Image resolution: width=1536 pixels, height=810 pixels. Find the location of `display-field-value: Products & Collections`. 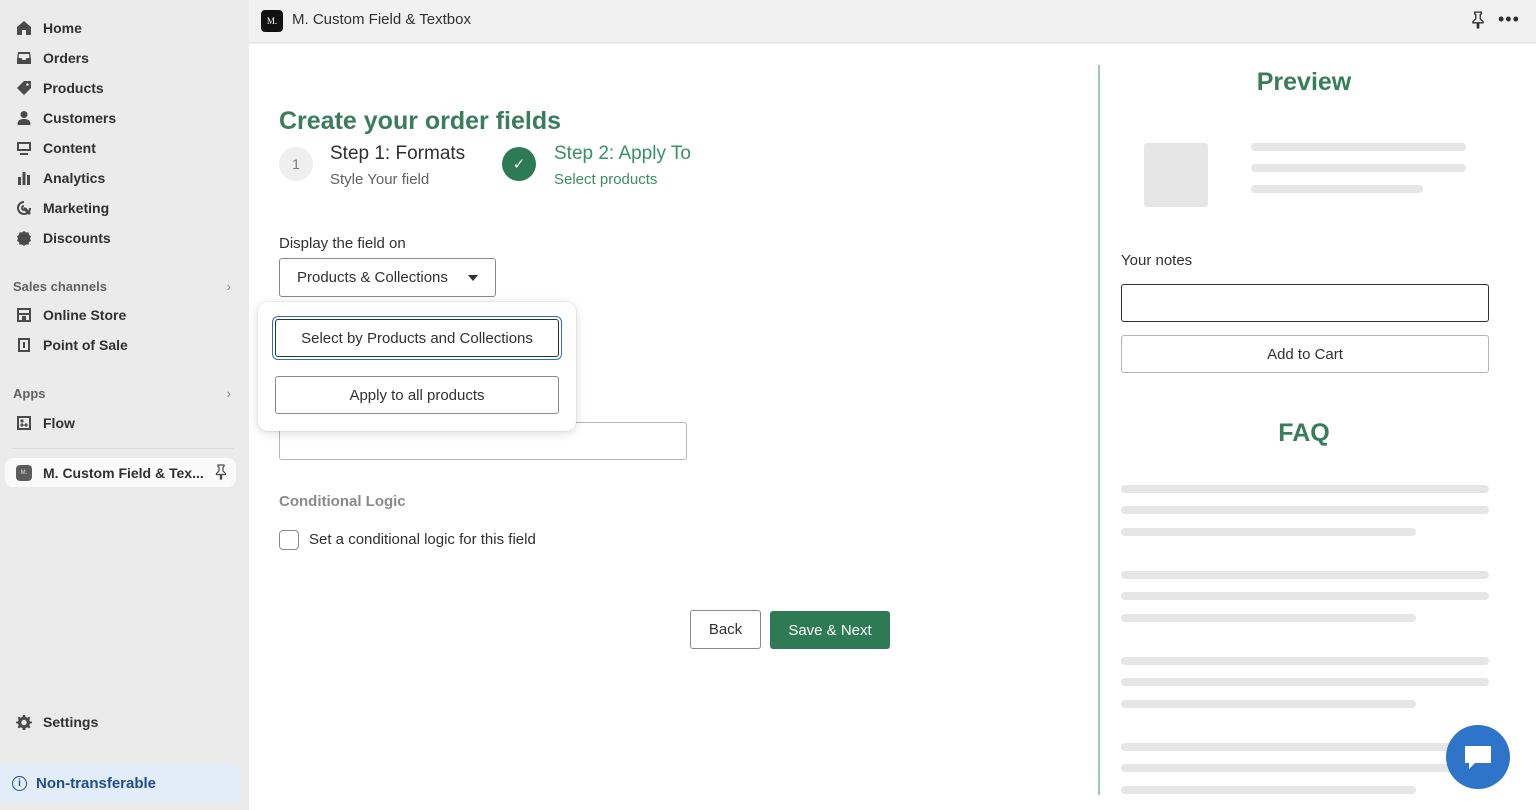

display-field-value: Products & Collections is located at coordinates (372, 277).